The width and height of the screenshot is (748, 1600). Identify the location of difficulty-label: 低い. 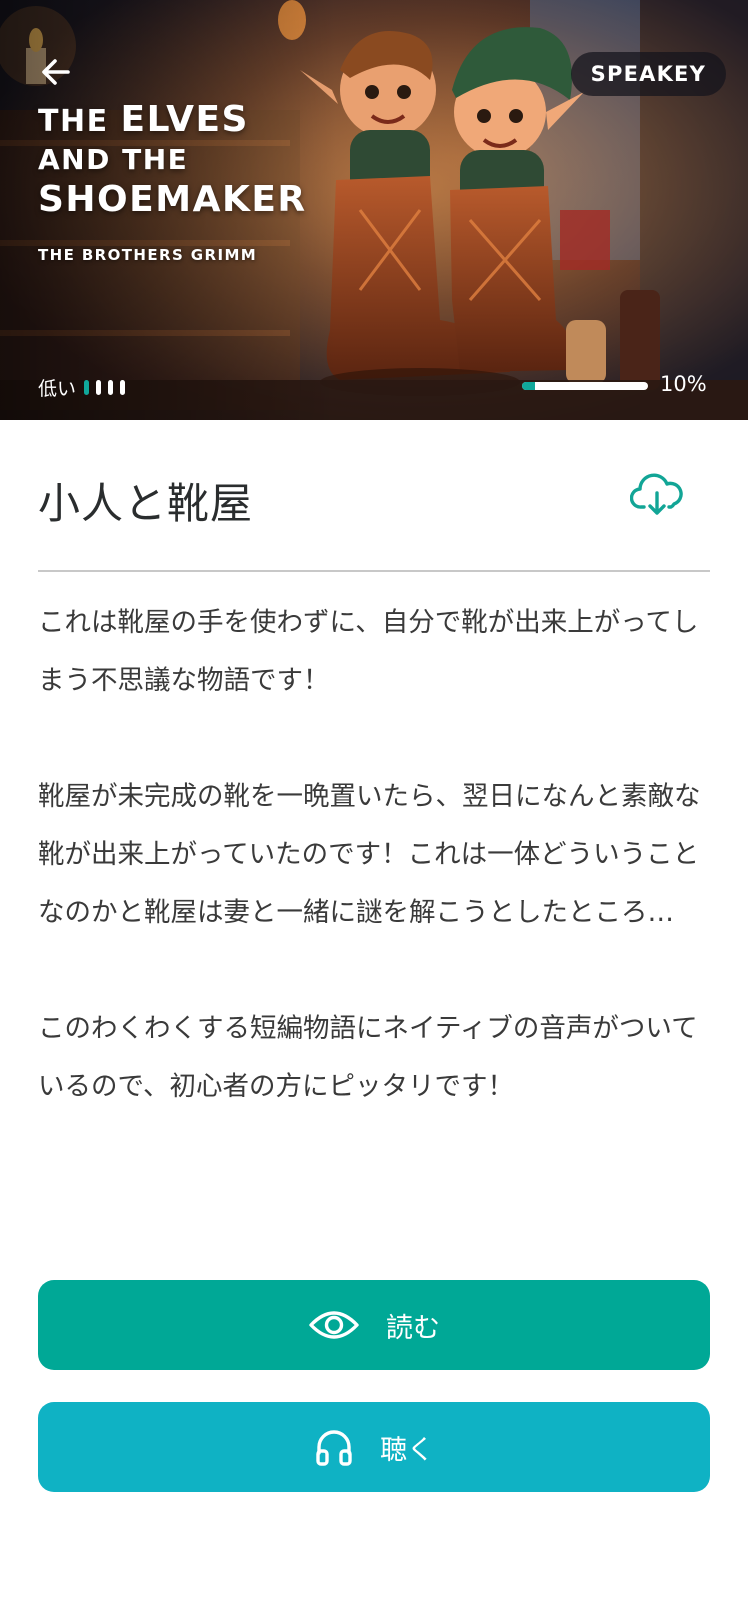
(57, 389).